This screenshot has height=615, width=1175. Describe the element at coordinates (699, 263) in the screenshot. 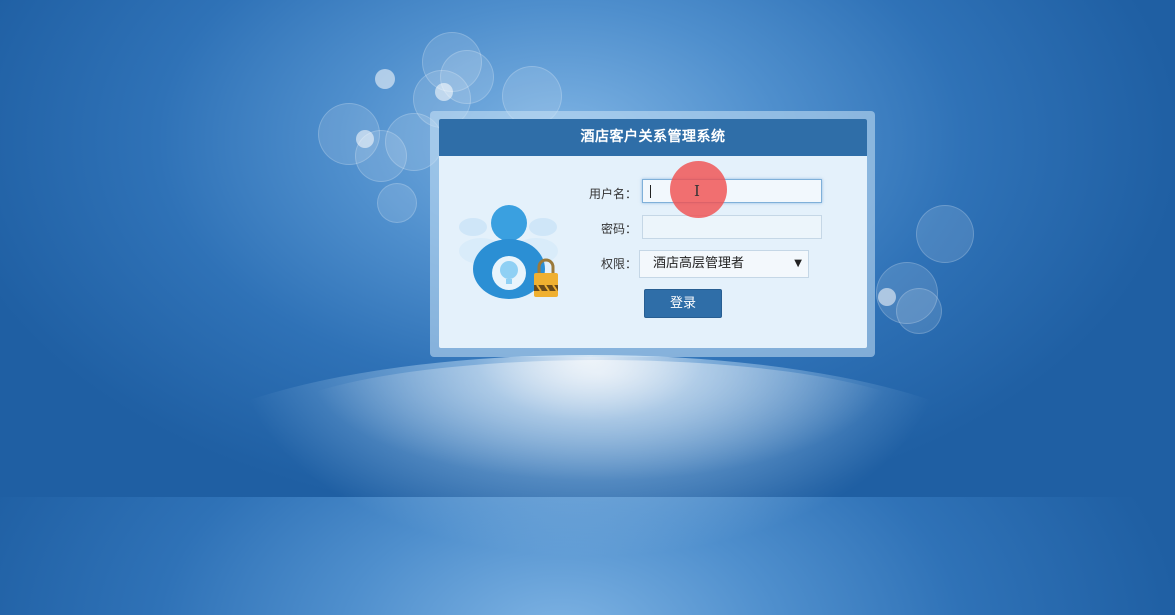

I see `role-selected-value: 酒店高层管理者` at that location.